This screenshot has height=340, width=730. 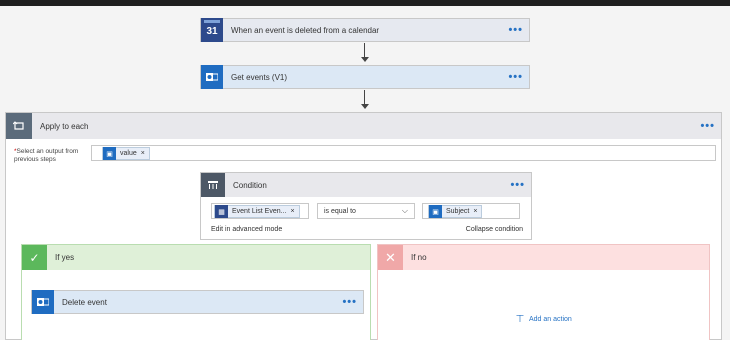 What do you see at coordinates (64, 126) in the screenshot?
I see `apply-to-each-title: Apply to each` at bounding box center [64, 126].